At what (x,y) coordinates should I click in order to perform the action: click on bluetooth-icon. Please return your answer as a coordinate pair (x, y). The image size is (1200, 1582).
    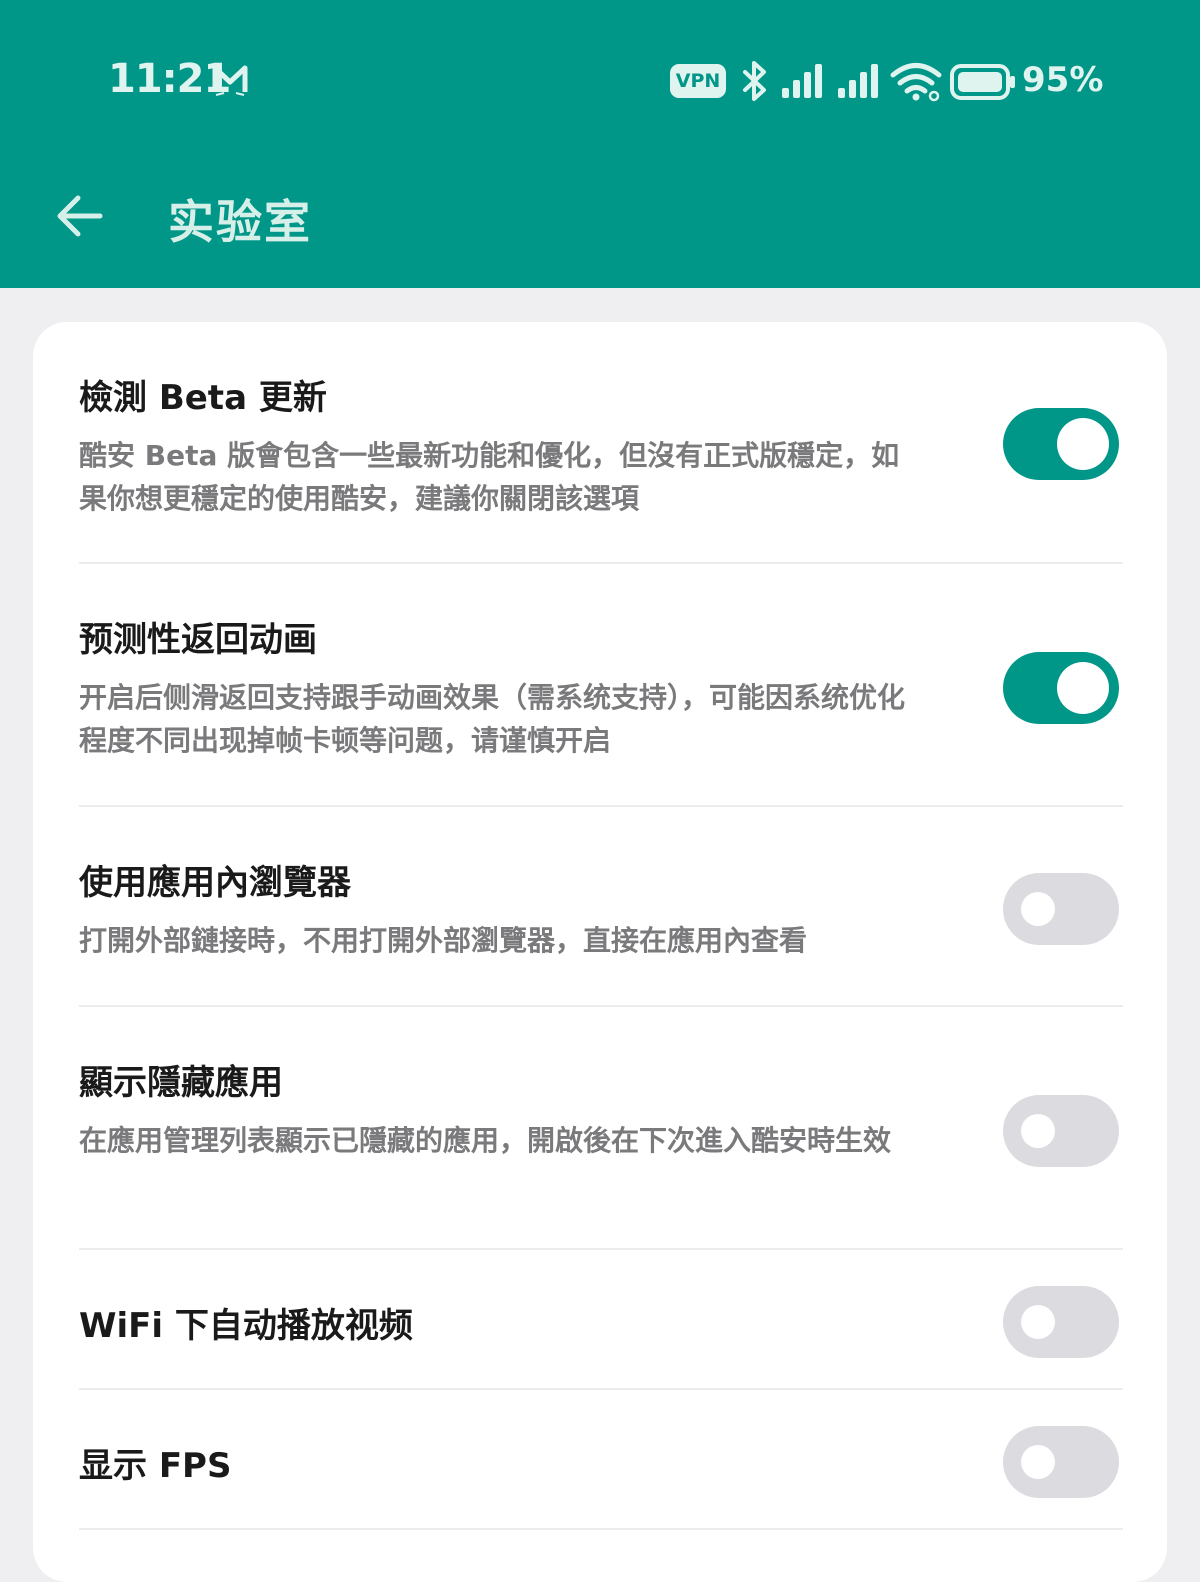
    Looking at the image, I should click on (754, 81).